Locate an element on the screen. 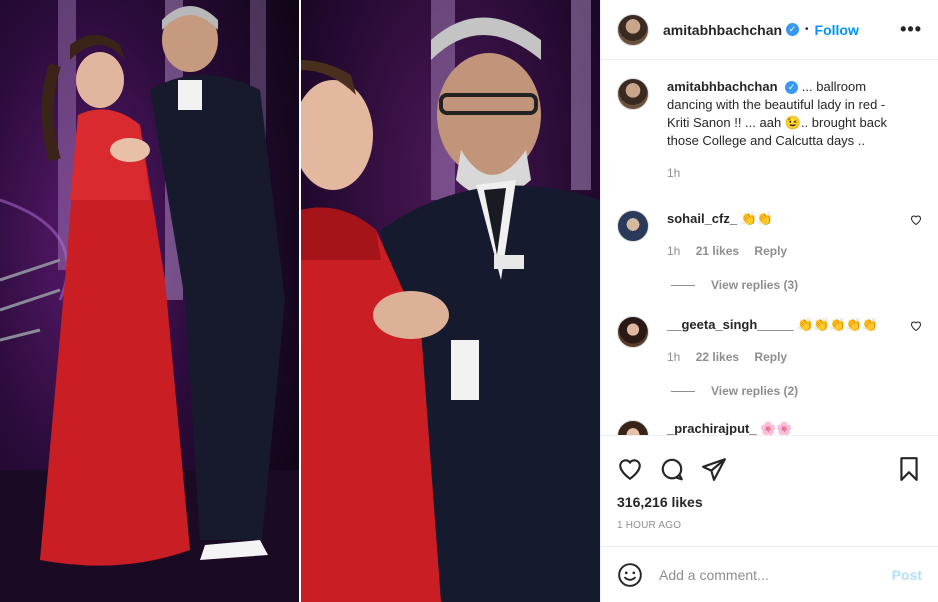  post-comment-button: Post is located at coordinates (907, 575).